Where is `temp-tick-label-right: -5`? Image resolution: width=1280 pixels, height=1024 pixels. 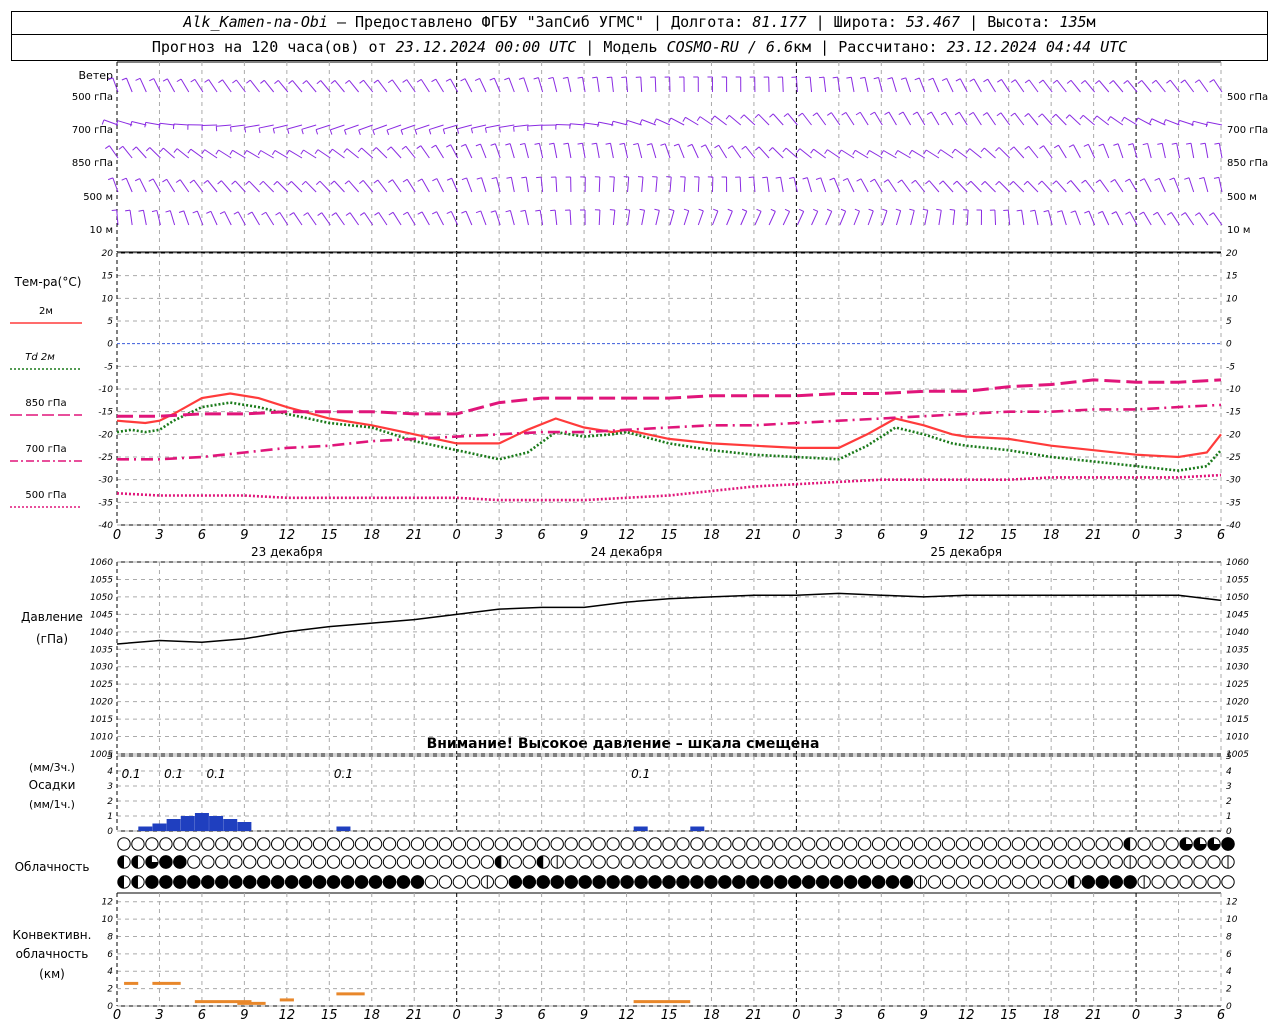
temp-tick-label-right: -5 is located at coordinates (1230, 367).